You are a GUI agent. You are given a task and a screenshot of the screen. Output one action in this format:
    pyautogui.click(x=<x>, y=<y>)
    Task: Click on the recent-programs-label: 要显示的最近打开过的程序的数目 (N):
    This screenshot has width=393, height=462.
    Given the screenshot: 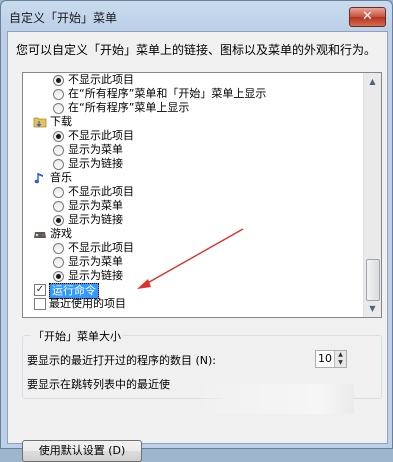 What is the action you would take?
    pyautogui.click(x=122, y=360)
    